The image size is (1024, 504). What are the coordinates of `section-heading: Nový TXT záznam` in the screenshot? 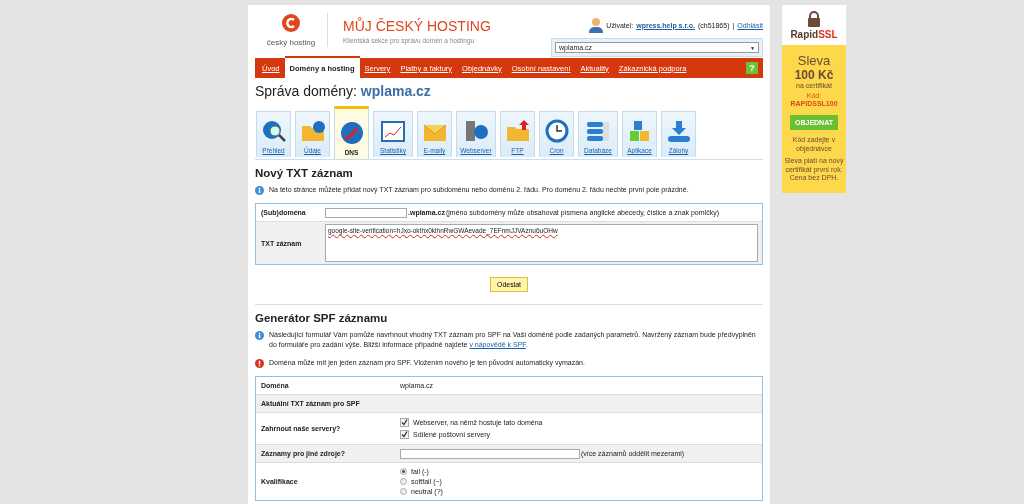 It's located at (304, 173).